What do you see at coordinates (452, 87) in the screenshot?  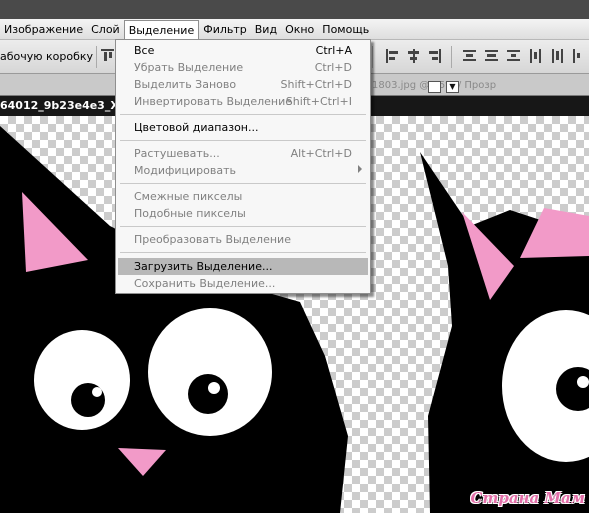 I see `chevron-down-icon: ▼` at bounding box center [452, 87].